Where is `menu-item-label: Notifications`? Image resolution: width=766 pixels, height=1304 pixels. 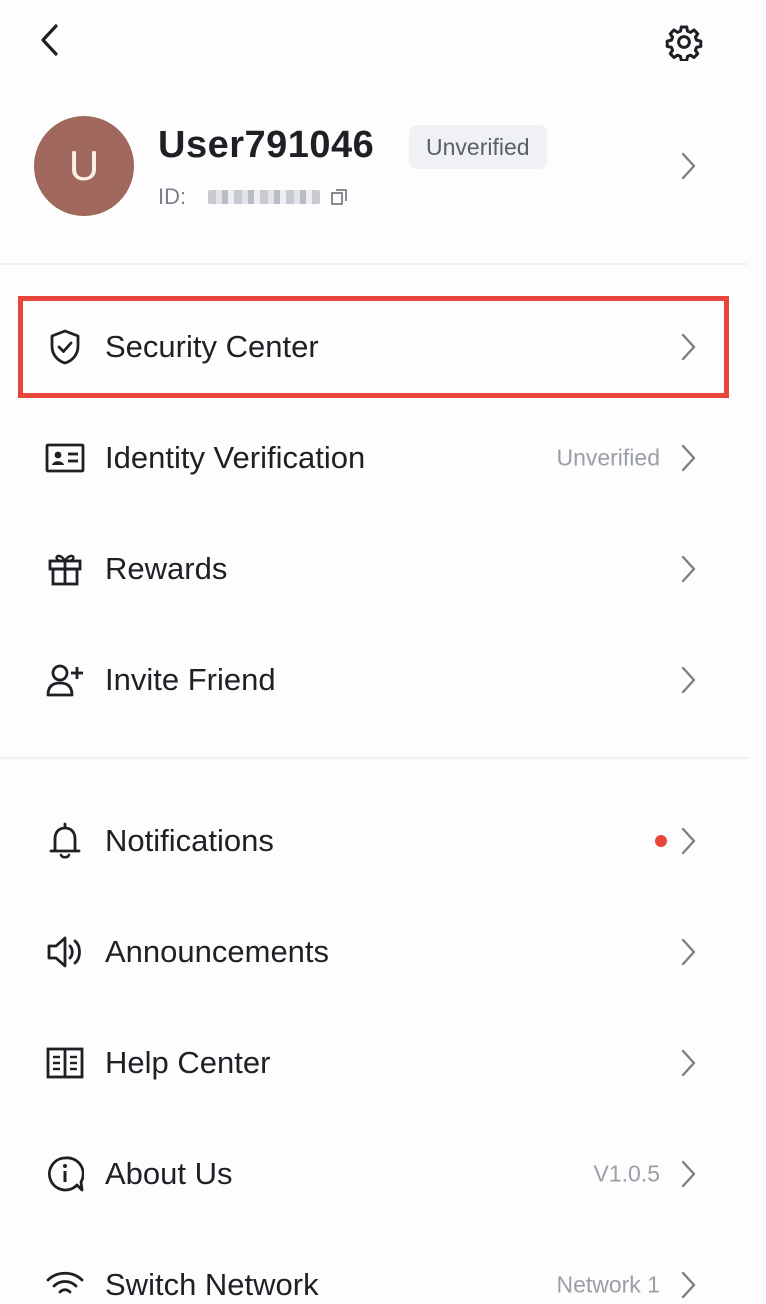
menu-item-label: Notifications is located at coordinates (189, 840).